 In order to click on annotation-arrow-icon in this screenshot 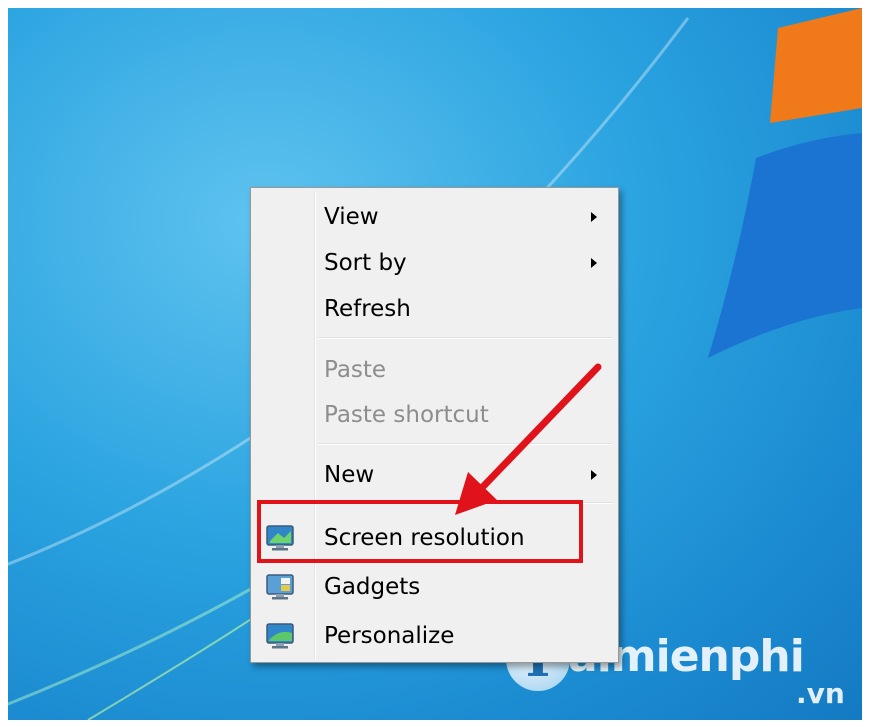, I will do `click(528, 439)`.